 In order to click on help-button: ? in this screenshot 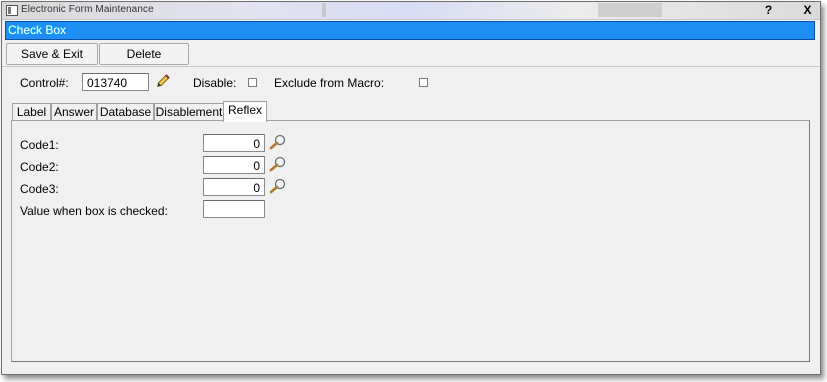, I will do `click(768, 10)`.